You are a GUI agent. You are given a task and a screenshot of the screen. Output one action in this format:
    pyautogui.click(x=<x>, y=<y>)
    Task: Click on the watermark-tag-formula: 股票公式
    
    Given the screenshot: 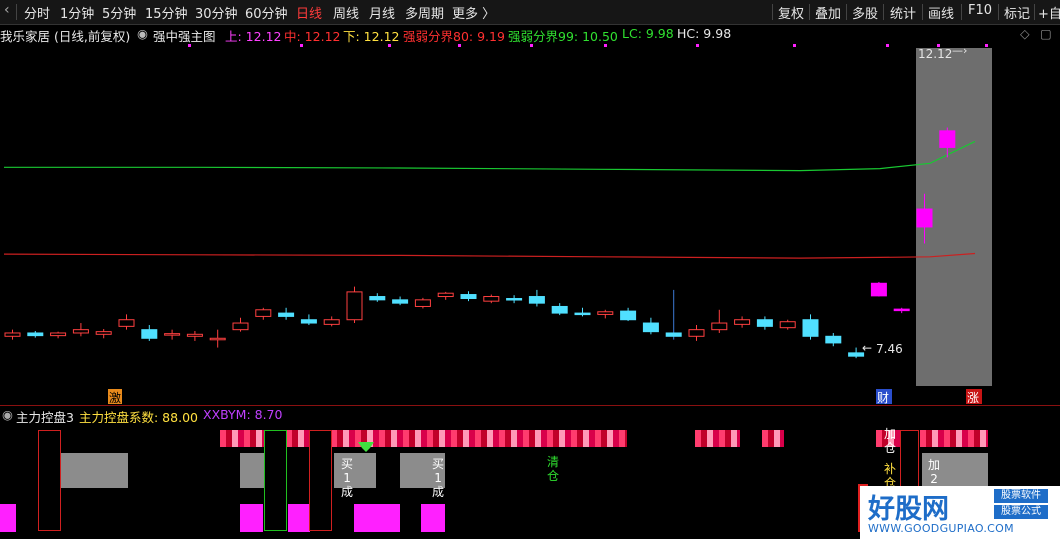 What is the action you would take?
    pyautogui.click(x=1021, y=512)
    